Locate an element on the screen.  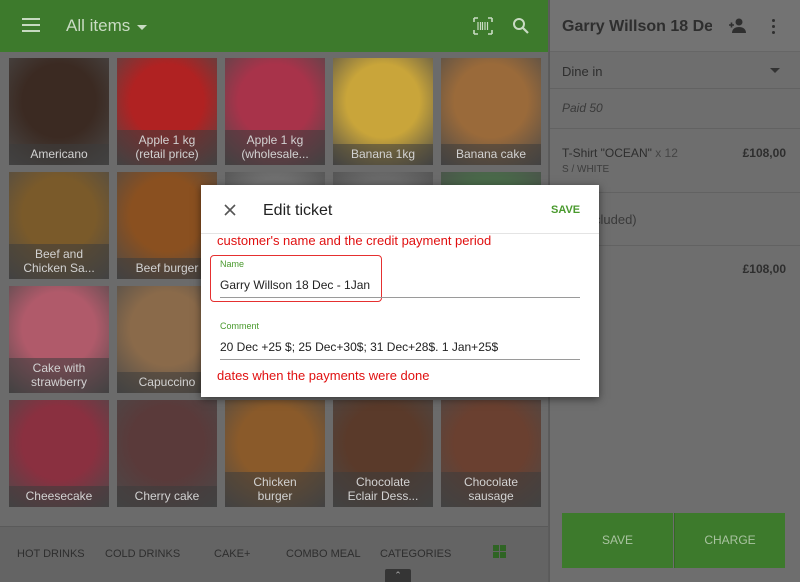
dining-dropdown-caret-icon is located at coordinates (775, 70).